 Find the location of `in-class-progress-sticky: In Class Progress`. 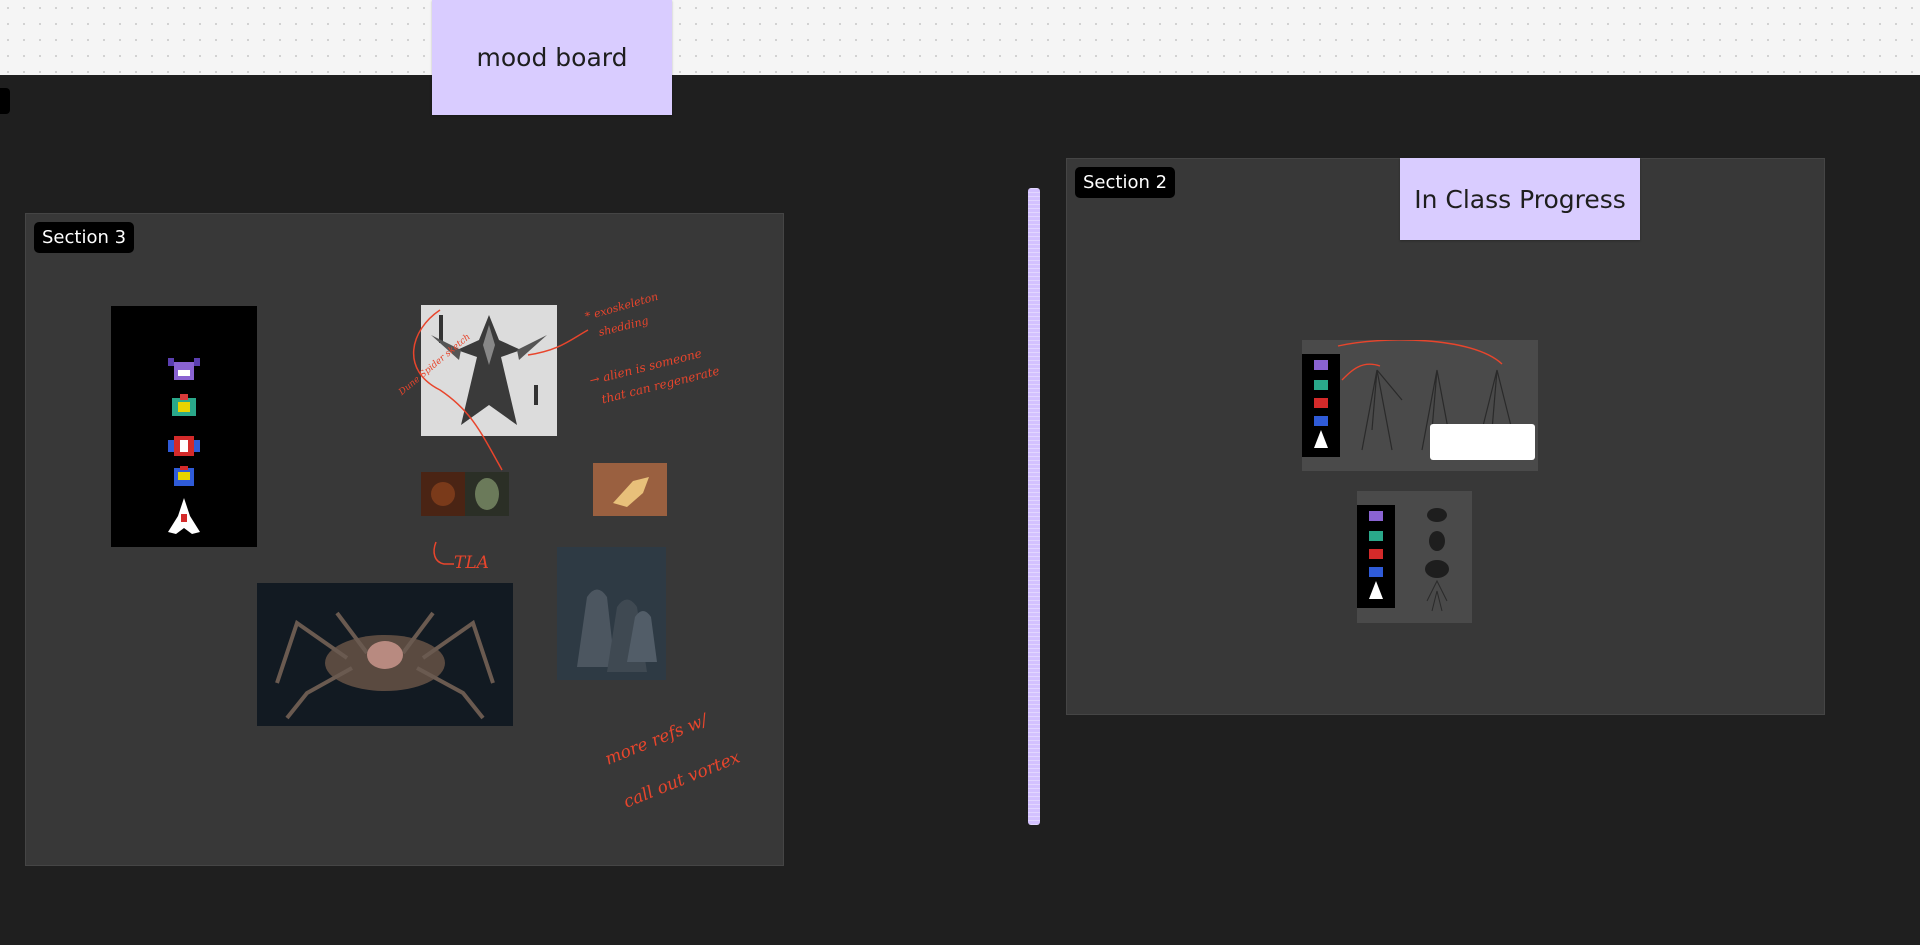

in-class-progress-sticky: In Class Progress is located at coordinates (1520, 199).